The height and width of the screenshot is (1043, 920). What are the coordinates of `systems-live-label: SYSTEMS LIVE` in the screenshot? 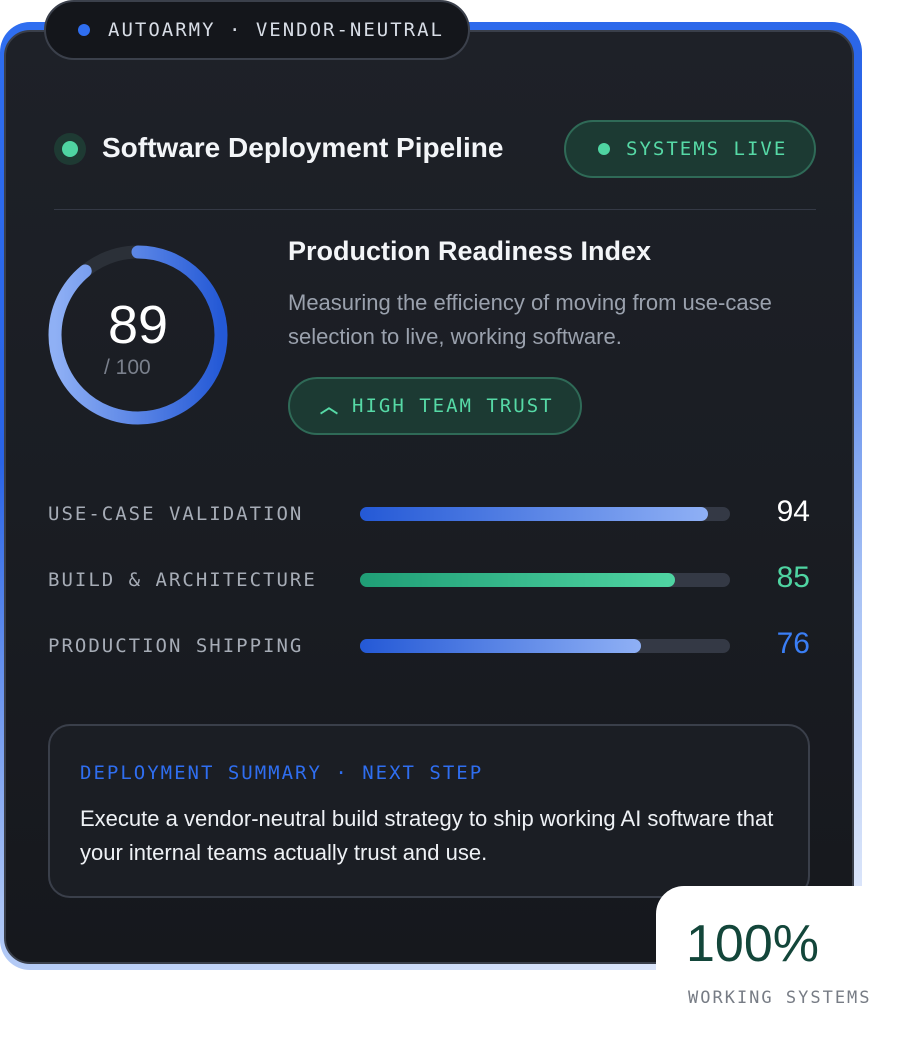 It's located at (707, 149).